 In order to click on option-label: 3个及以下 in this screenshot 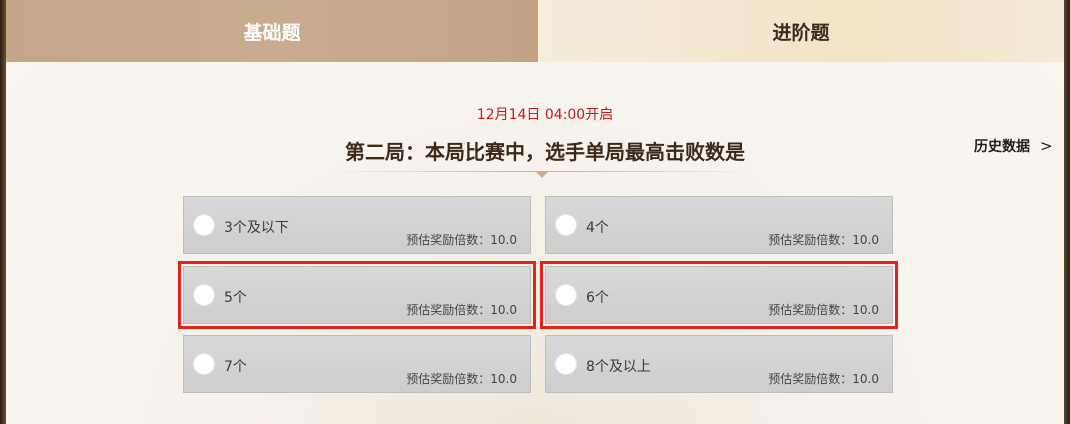, I will do `click(256, 228)`.